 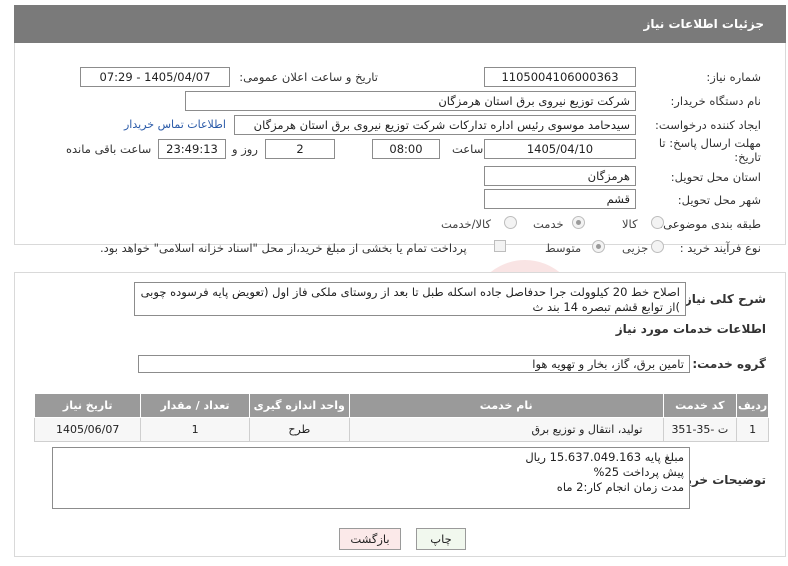 I want to click on deadline-time-field: 08:00, so click(x=406, y=149).